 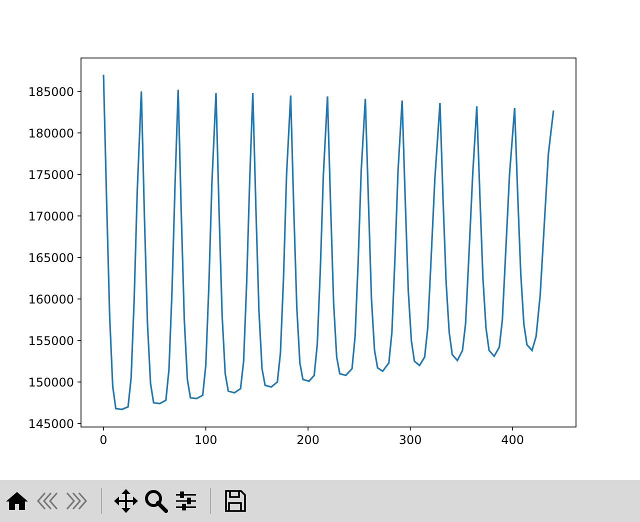 What do you see at coordinates (51, 299) in the screenshot?
I see `tick-label: 160000` at bounding box center [51, 299].